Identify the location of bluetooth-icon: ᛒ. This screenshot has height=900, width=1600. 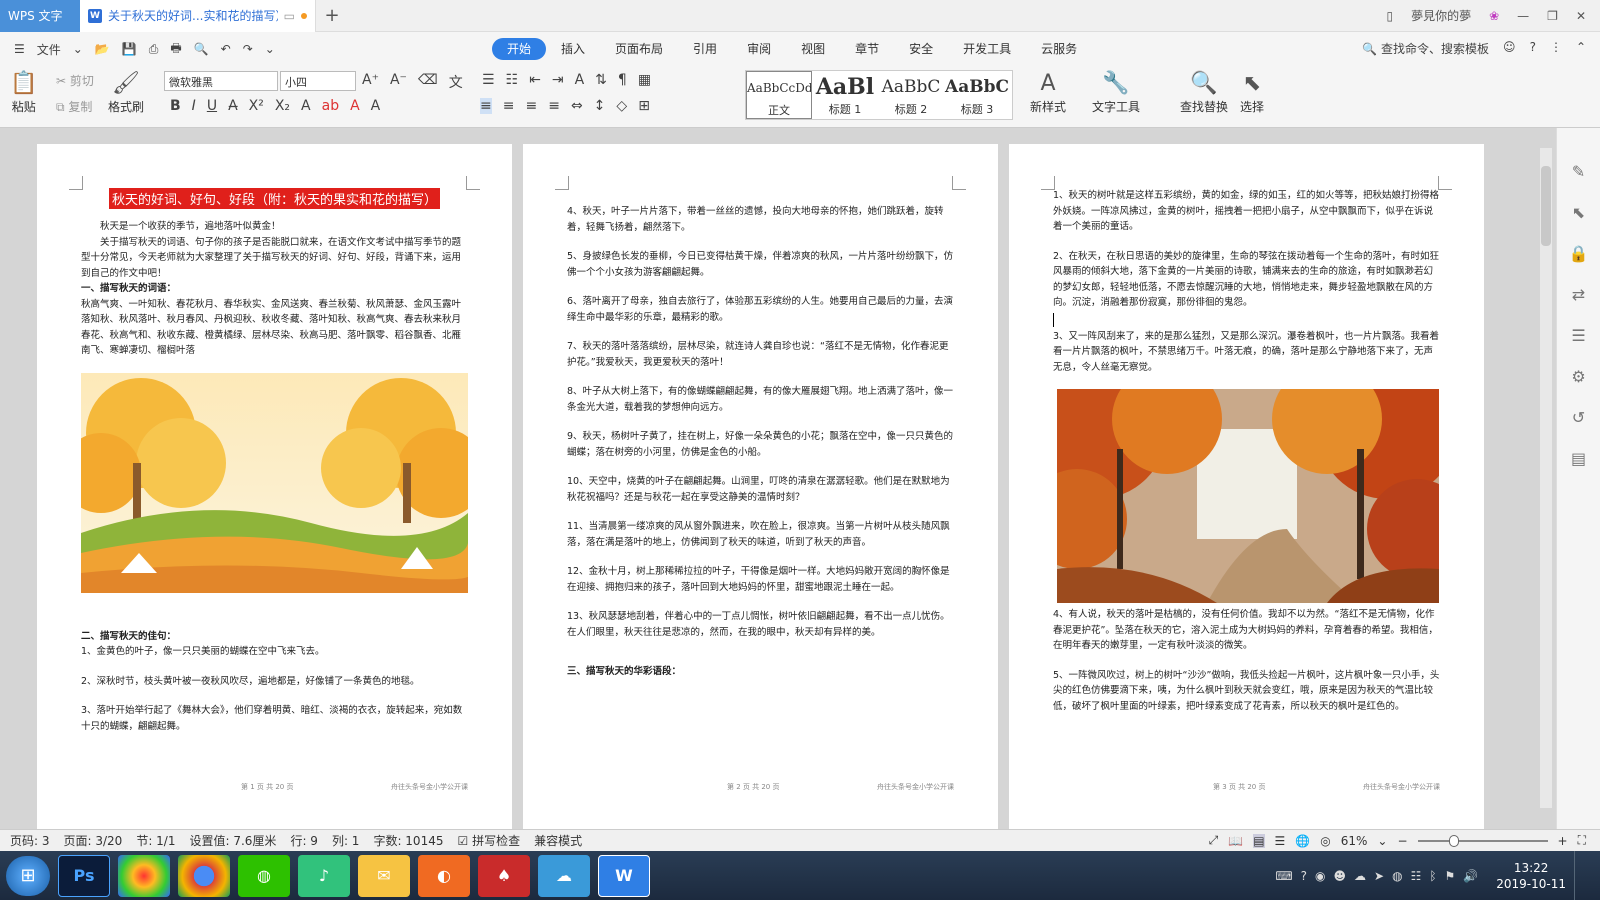
(1432, 876).